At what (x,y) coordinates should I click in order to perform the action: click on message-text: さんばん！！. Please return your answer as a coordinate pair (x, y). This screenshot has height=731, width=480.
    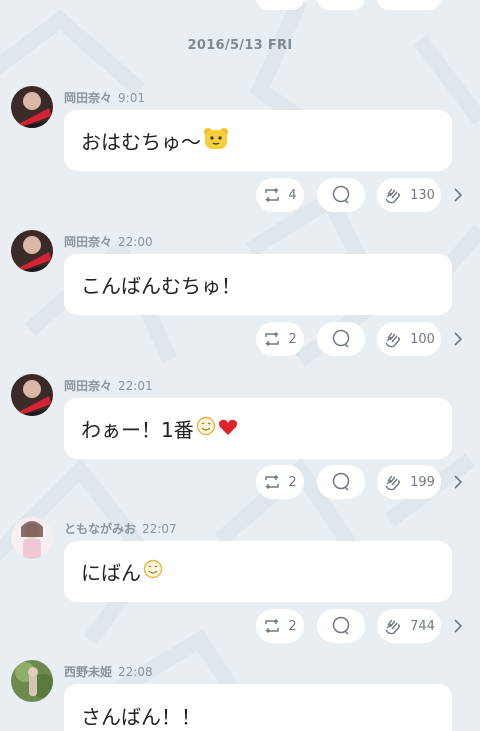
    Looking at the image, I should click on (141, 717).